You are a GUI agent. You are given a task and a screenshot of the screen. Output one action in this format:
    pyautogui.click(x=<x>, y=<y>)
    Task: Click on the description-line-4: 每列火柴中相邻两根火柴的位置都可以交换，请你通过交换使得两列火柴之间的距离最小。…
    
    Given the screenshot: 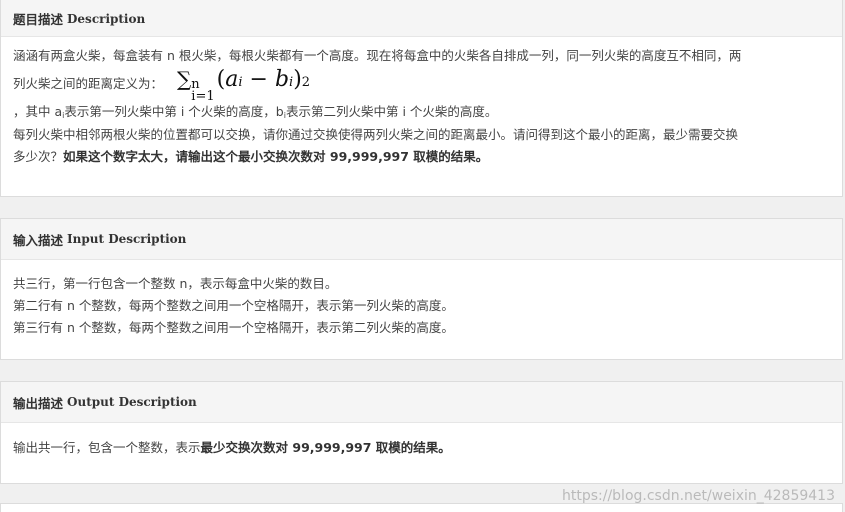 What is the action you would take?
    pyautogui.click(x=376, y=134)
    